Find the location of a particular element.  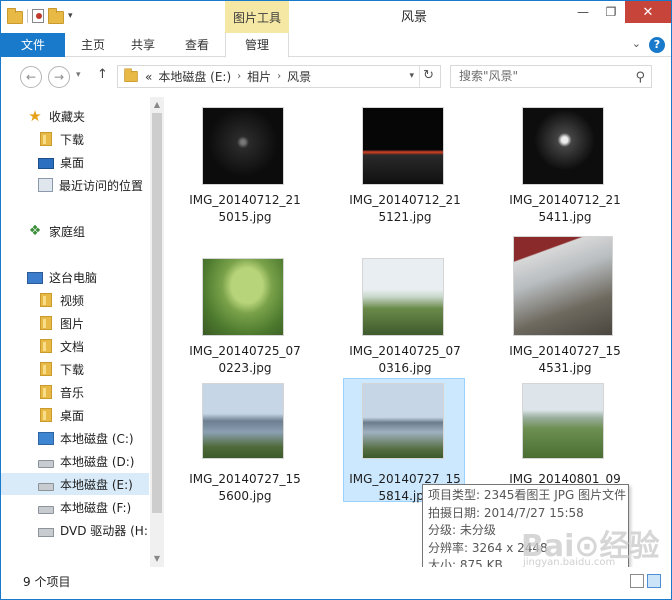

back-button: ← is located at coordinates (31, 77).